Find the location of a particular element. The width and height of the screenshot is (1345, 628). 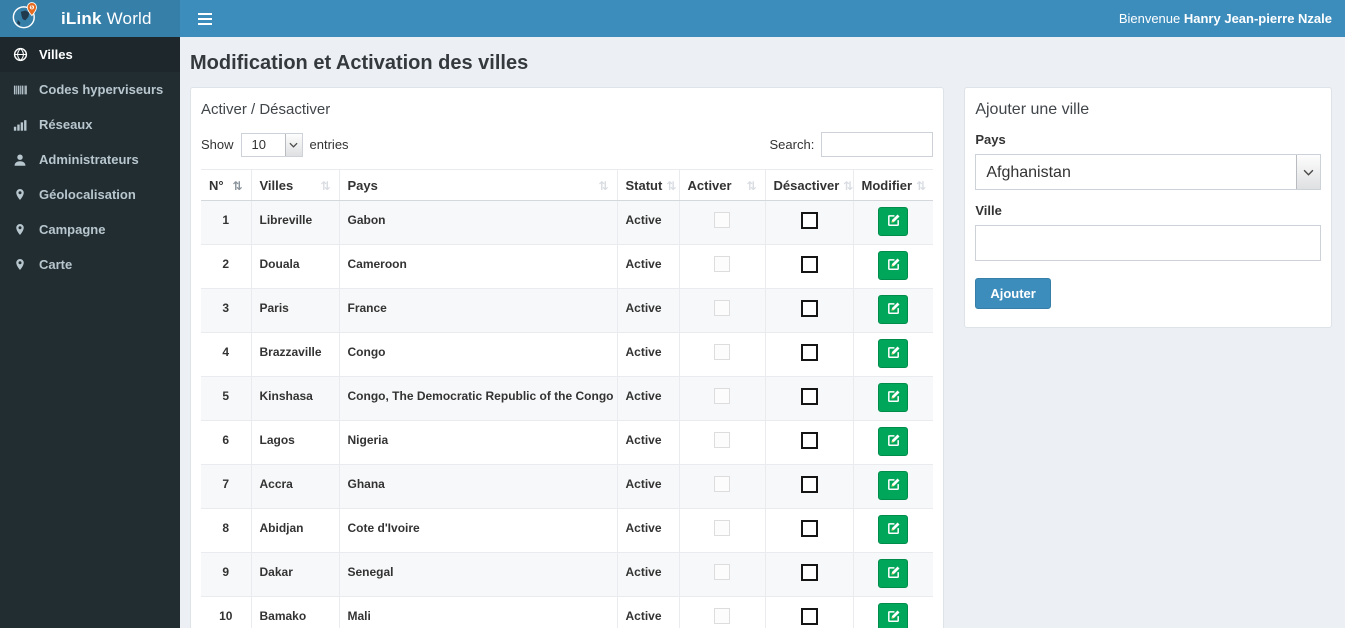

sort-asc-icon: ⇅ is located at coordinates (237, 185).